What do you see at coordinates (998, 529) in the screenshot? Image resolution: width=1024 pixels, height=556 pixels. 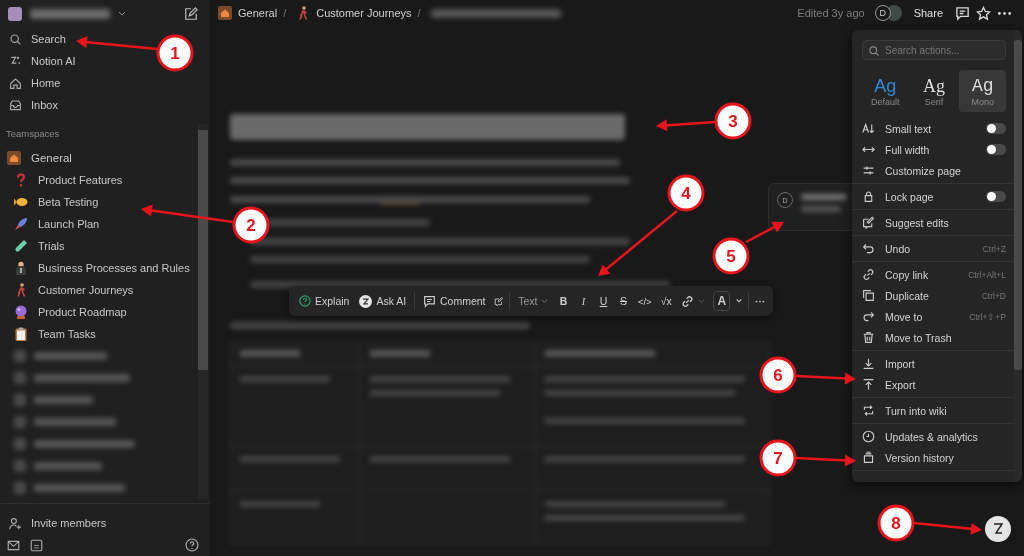 I see `ai-assistant-button` at bounding box center [998, 529].